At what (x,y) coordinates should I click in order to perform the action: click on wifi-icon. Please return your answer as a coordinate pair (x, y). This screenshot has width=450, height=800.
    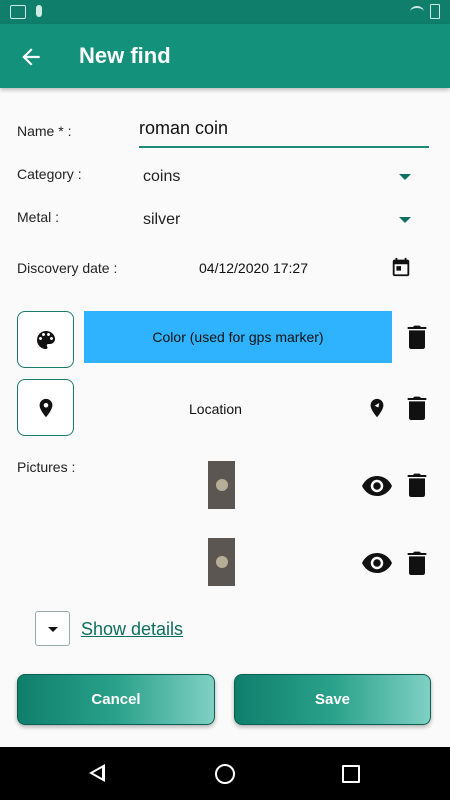
    Looking at the image, I should click on (417, 11).